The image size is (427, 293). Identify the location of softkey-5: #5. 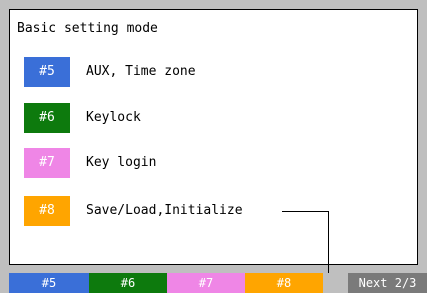
(49, 283).